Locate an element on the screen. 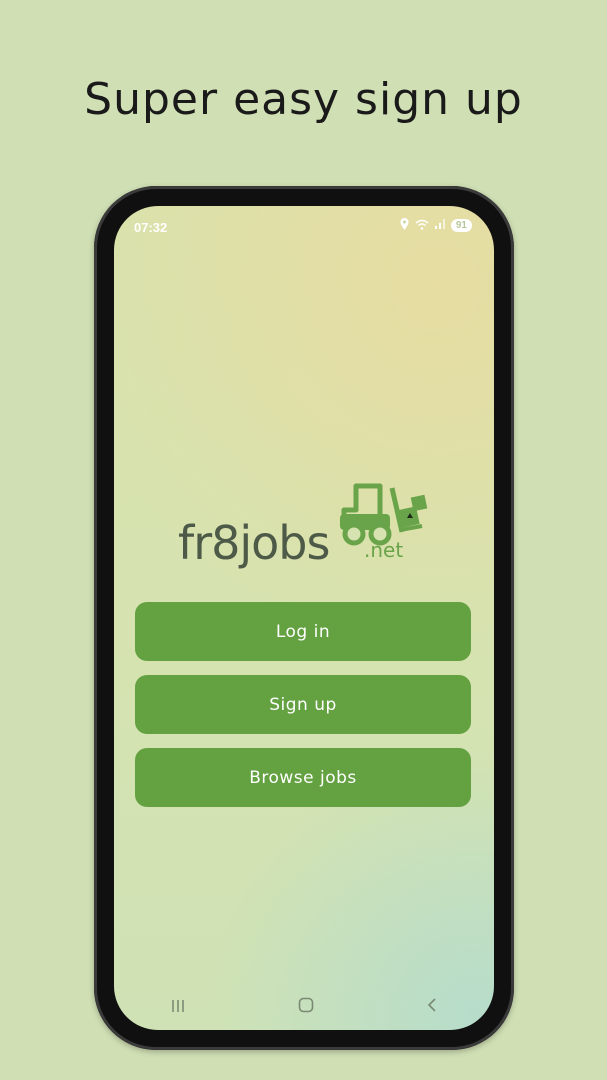 The height and width of the screenshot is (1080, 607). fr8jobs-logo: fr8jobs .net is located at coordinates (306, 528).